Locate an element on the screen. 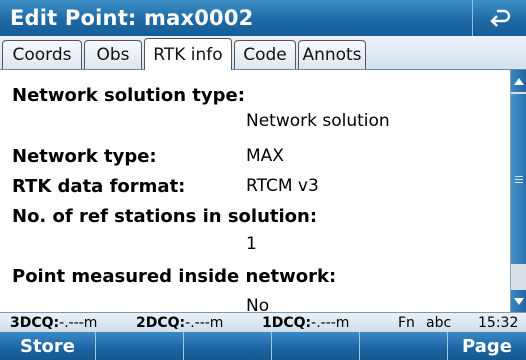 Image resolution: width=526 pixels, height=360 pixels. page-title: Edit Point: max0002 is located at coordinates (132, 18).